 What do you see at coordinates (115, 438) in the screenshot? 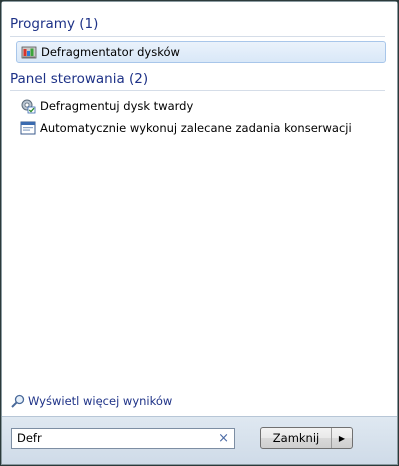
I see `search-input` at bounding box center [115, 438].